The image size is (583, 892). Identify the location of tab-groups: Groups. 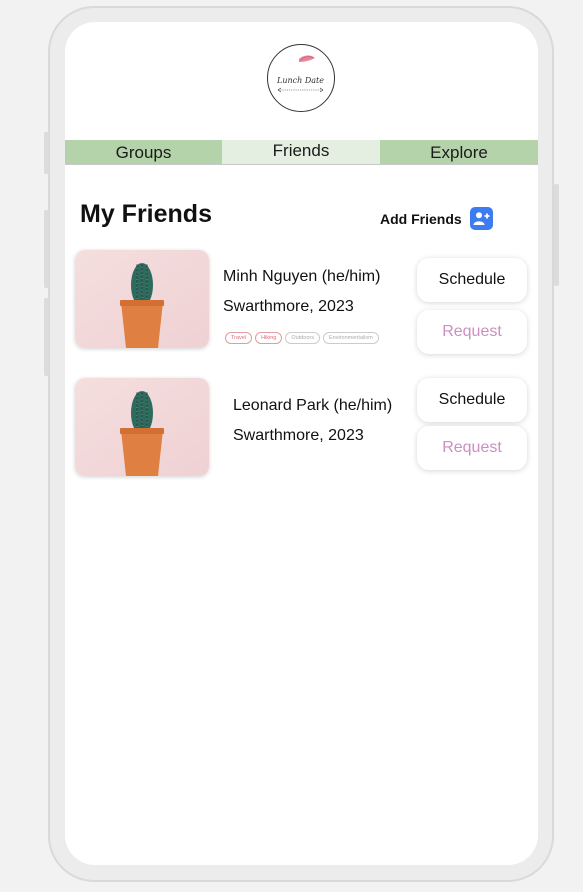
(143, 152).